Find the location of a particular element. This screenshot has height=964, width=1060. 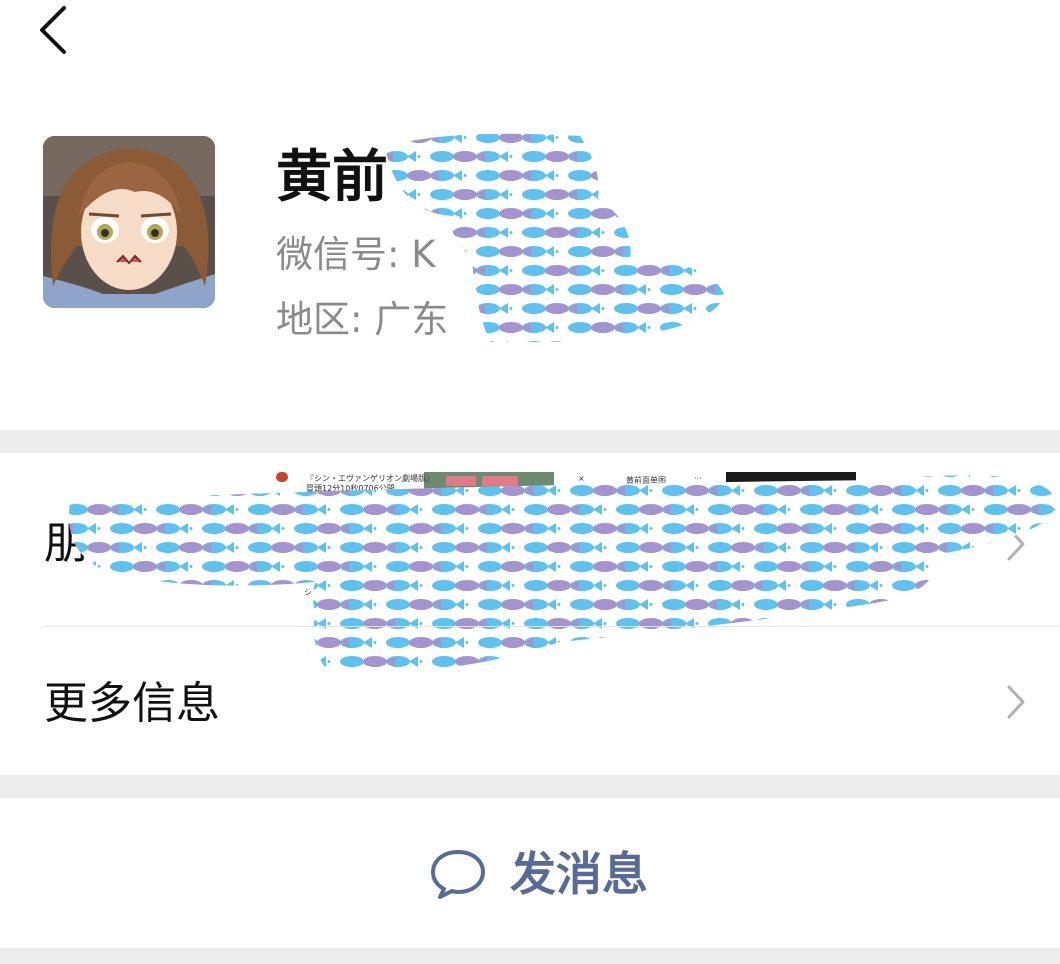

nickname: 黄前 is located at coordinates (332, 177).